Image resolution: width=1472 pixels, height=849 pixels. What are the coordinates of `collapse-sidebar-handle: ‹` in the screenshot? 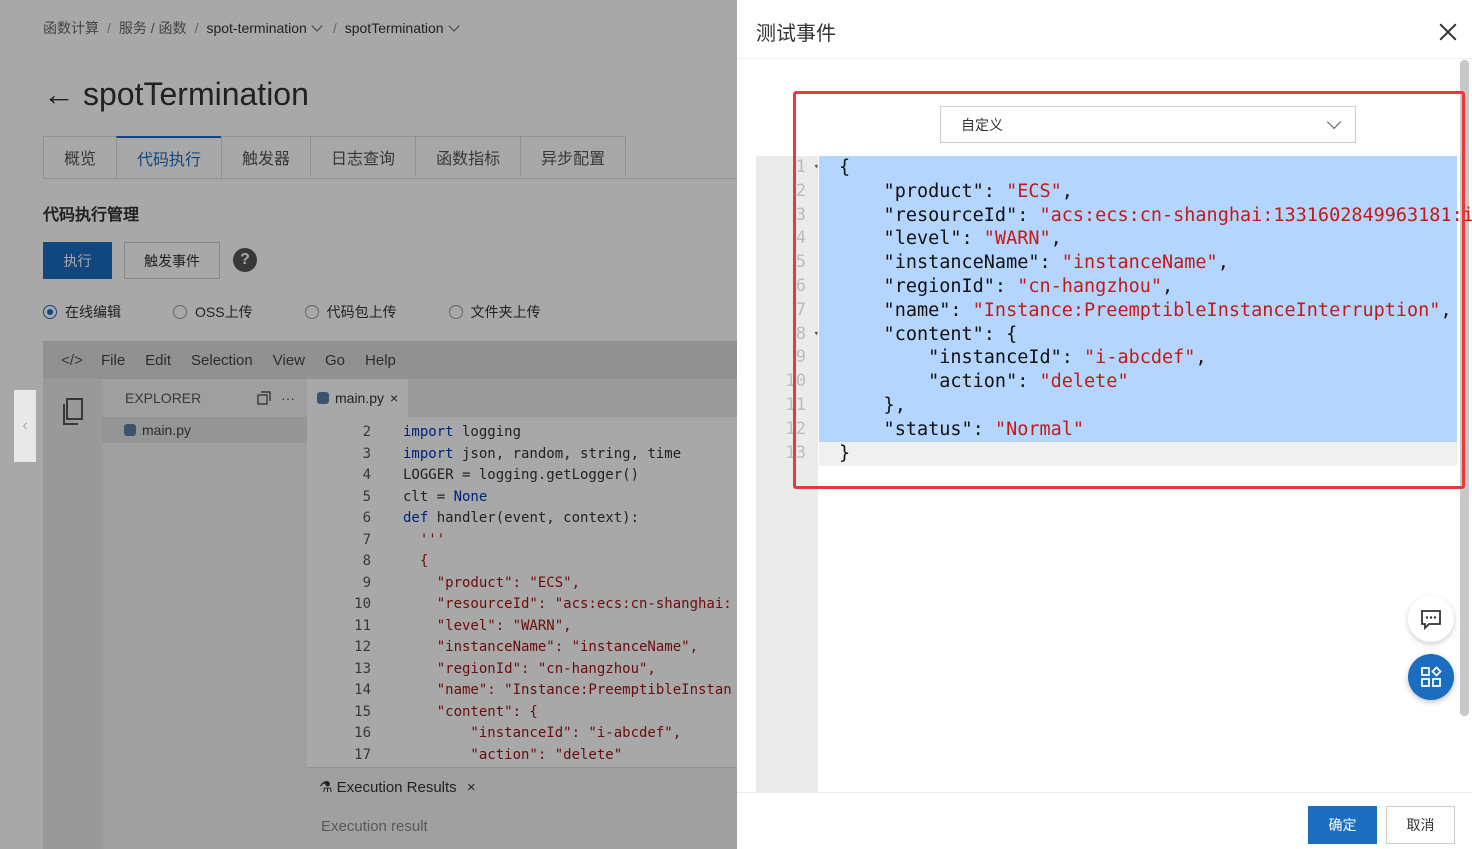 It's located at (25, 426).